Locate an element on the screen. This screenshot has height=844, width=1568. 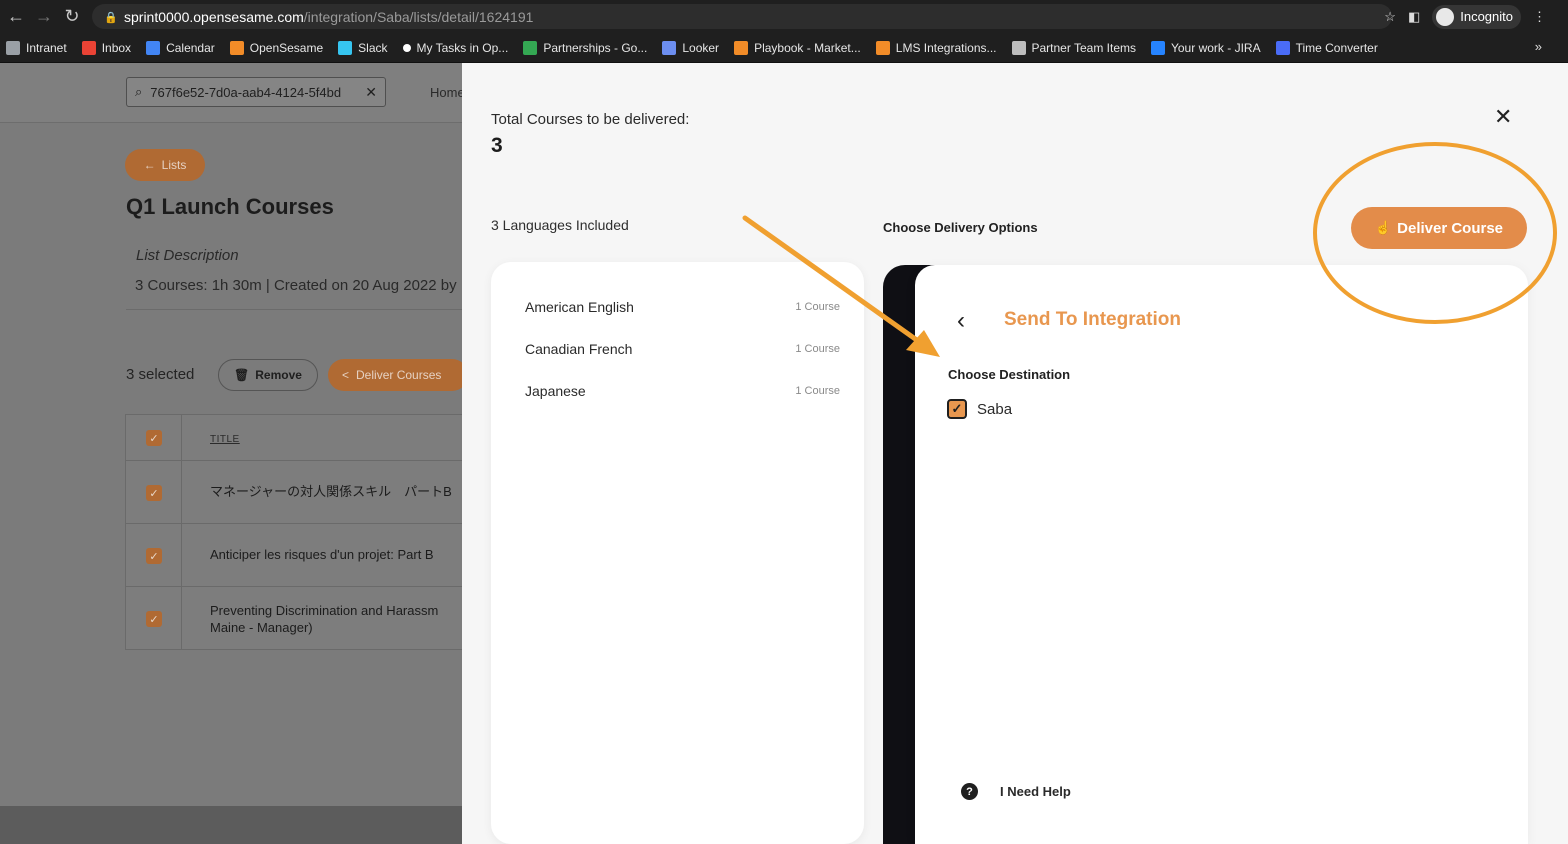
bookmark-star-icon: ☆ is located at coordinates (1390, 17).